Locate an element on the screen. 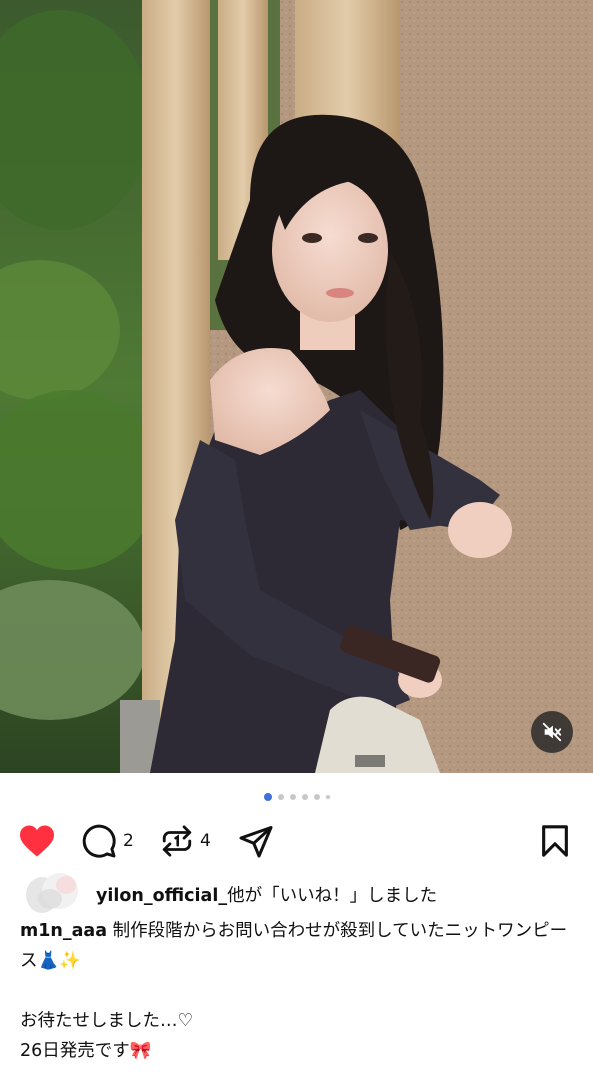  repost-icon is located at coordinates (177, 841).